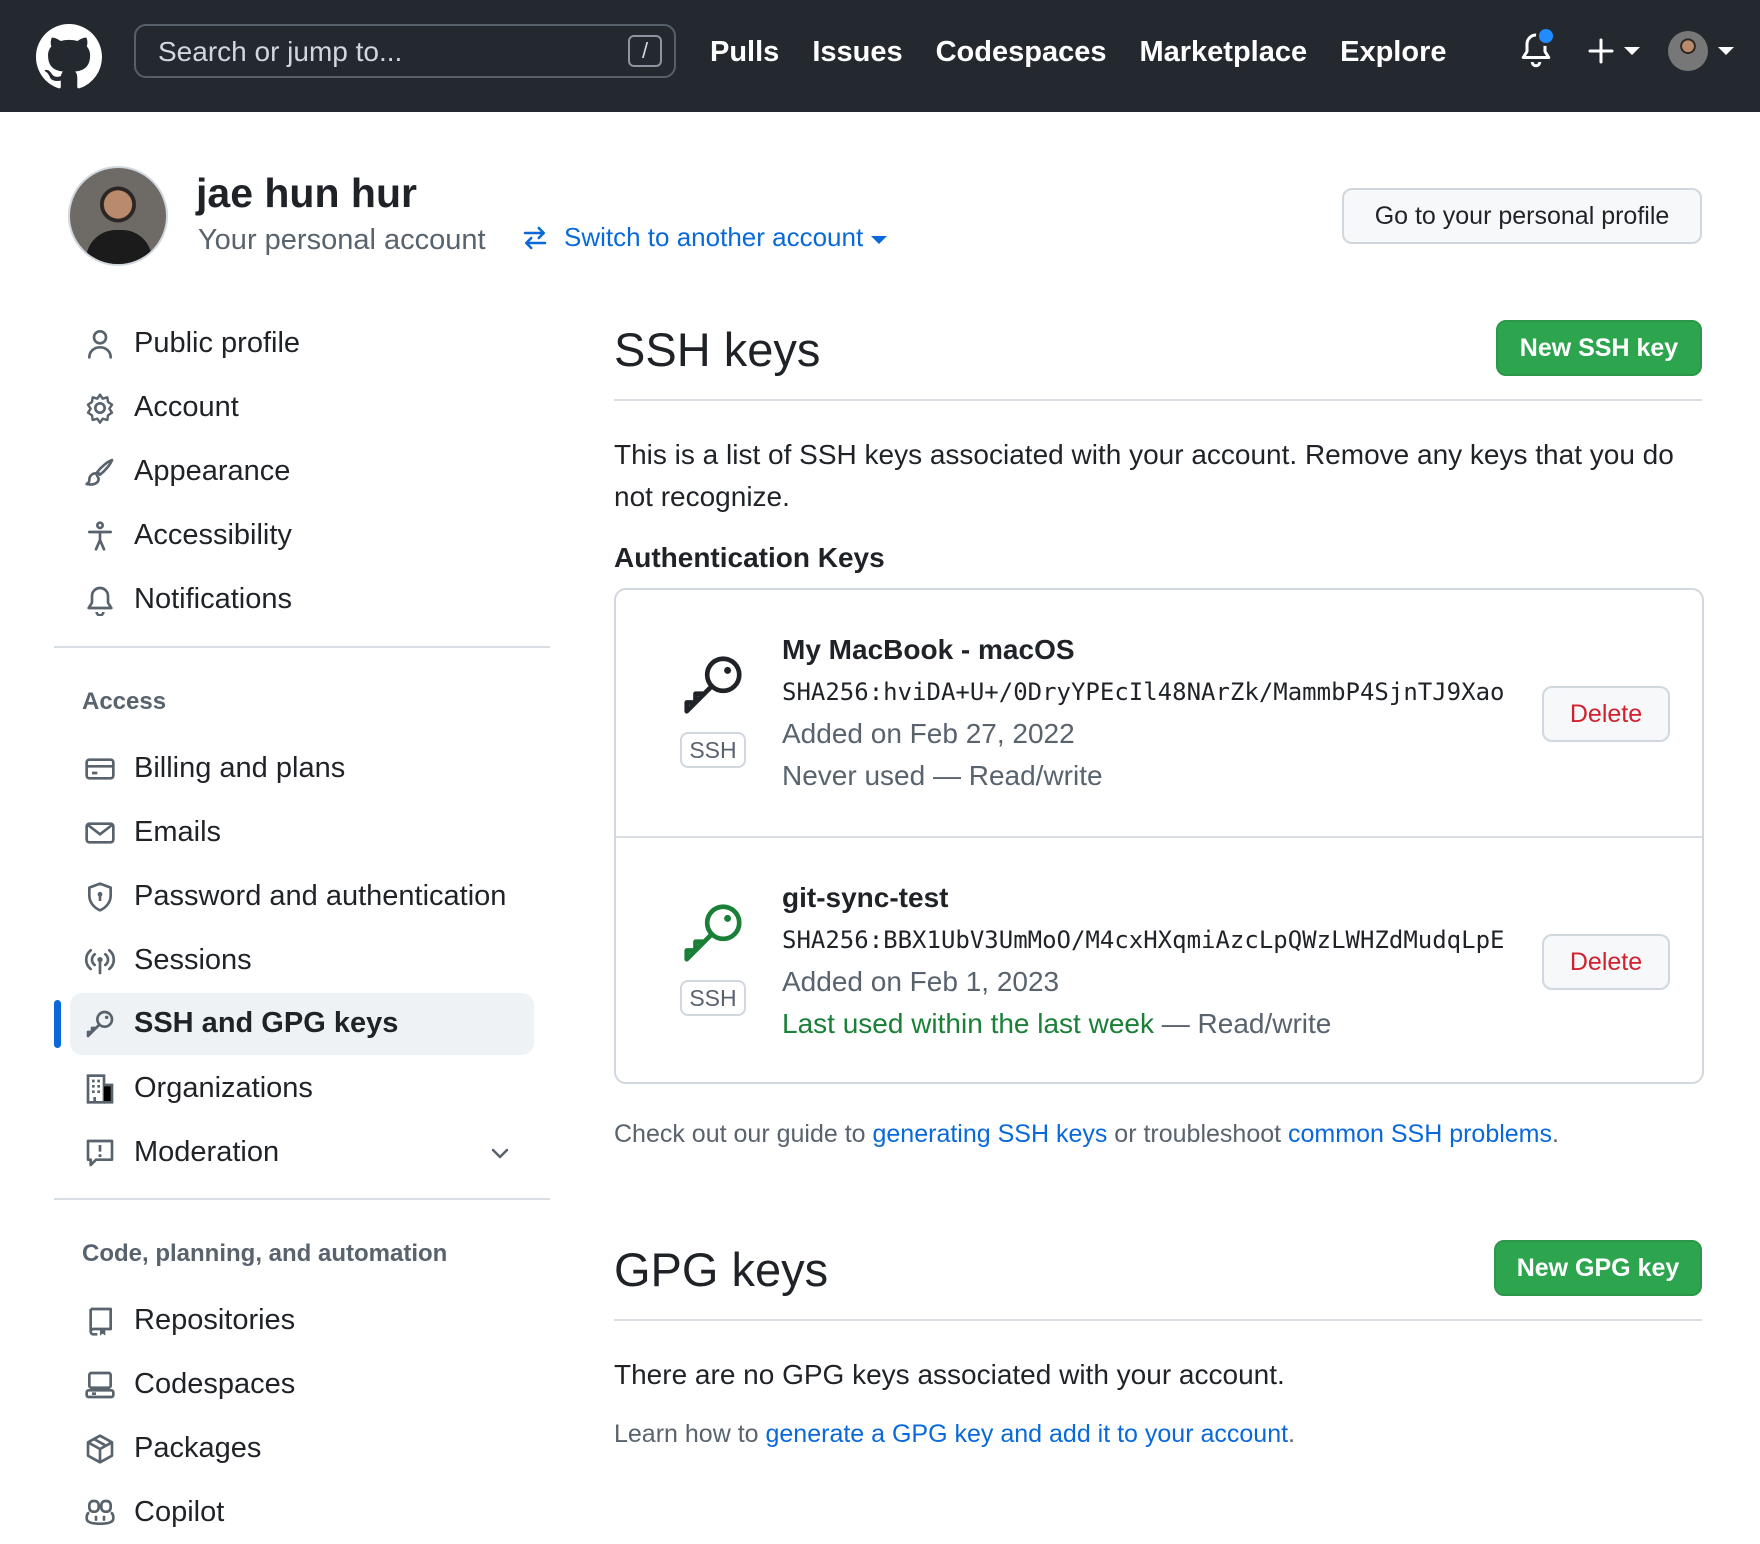  What do you see at coordinates (124, 701) in the screenshot?
I see `sidebar-section-access: Access` at bounding box center [124, 701].